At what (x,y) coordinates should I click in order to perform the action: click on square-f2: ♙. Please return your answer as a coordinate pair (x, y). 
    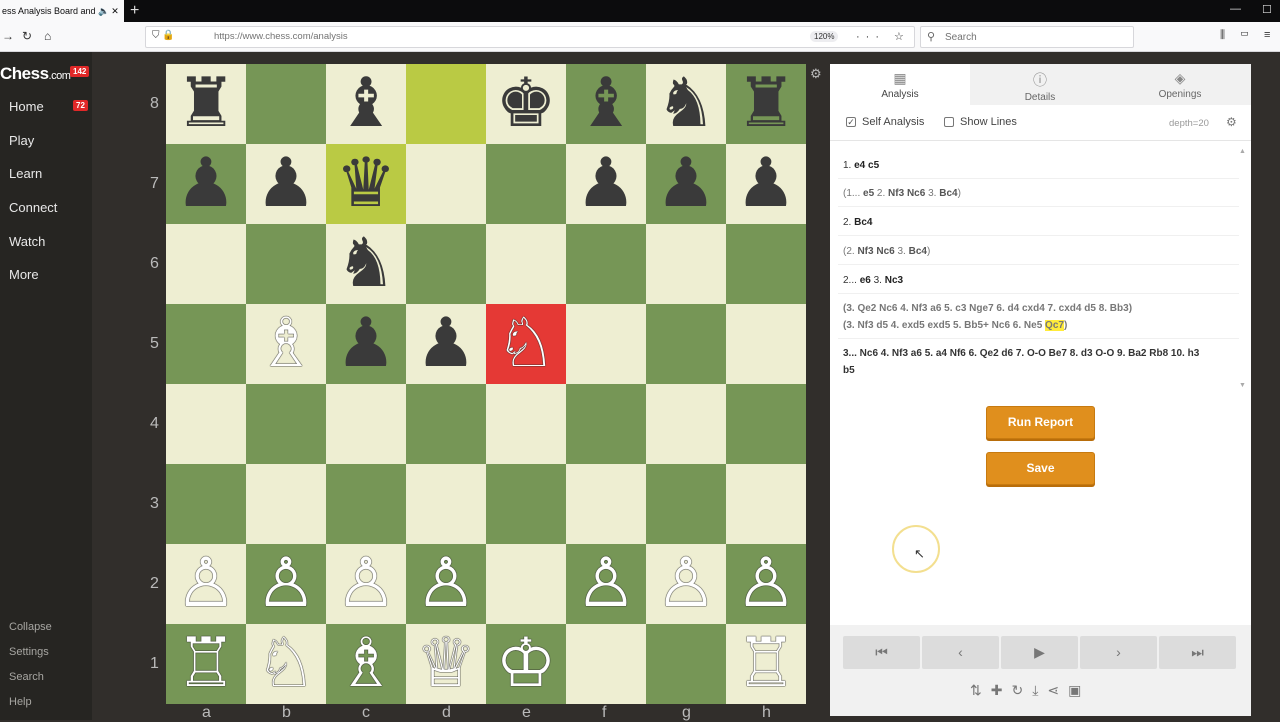
    Looking at the image, I should click on (606, 584).